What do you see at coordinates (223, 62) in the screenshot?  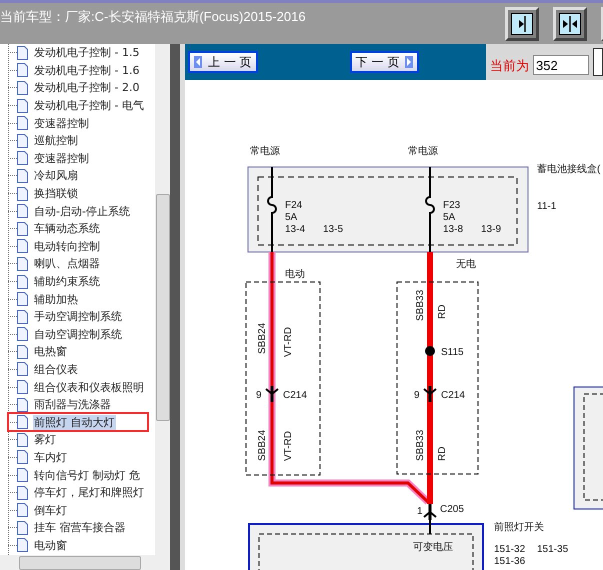 I see `previous-page-button: 上 一 页` at bounding box center [223, 62].